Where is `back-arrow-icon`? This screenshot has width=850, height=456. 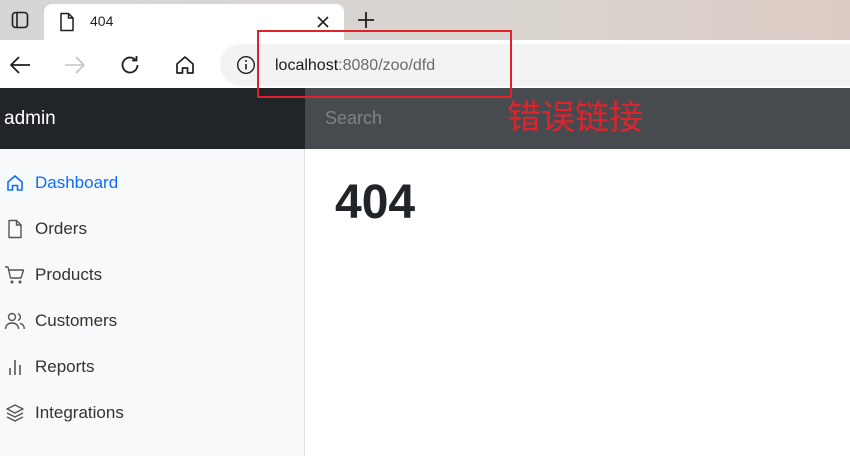
back-arrow-icon is located at coordinates (20, 65).